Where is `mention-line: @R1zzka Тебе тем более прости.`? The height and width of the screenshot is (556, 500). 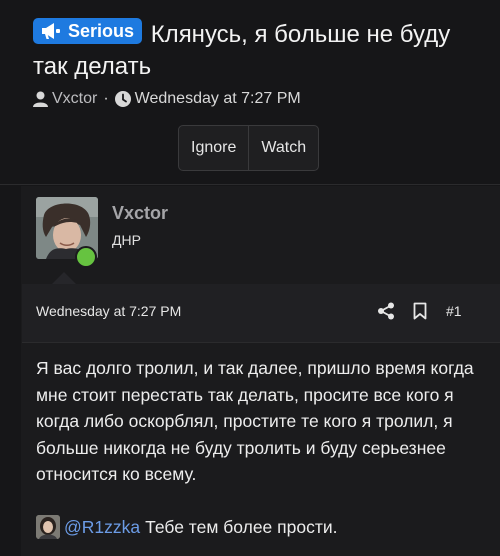 mention-line: @R1zzka Тебе тем более прости. is located at coordinates (187, 527).